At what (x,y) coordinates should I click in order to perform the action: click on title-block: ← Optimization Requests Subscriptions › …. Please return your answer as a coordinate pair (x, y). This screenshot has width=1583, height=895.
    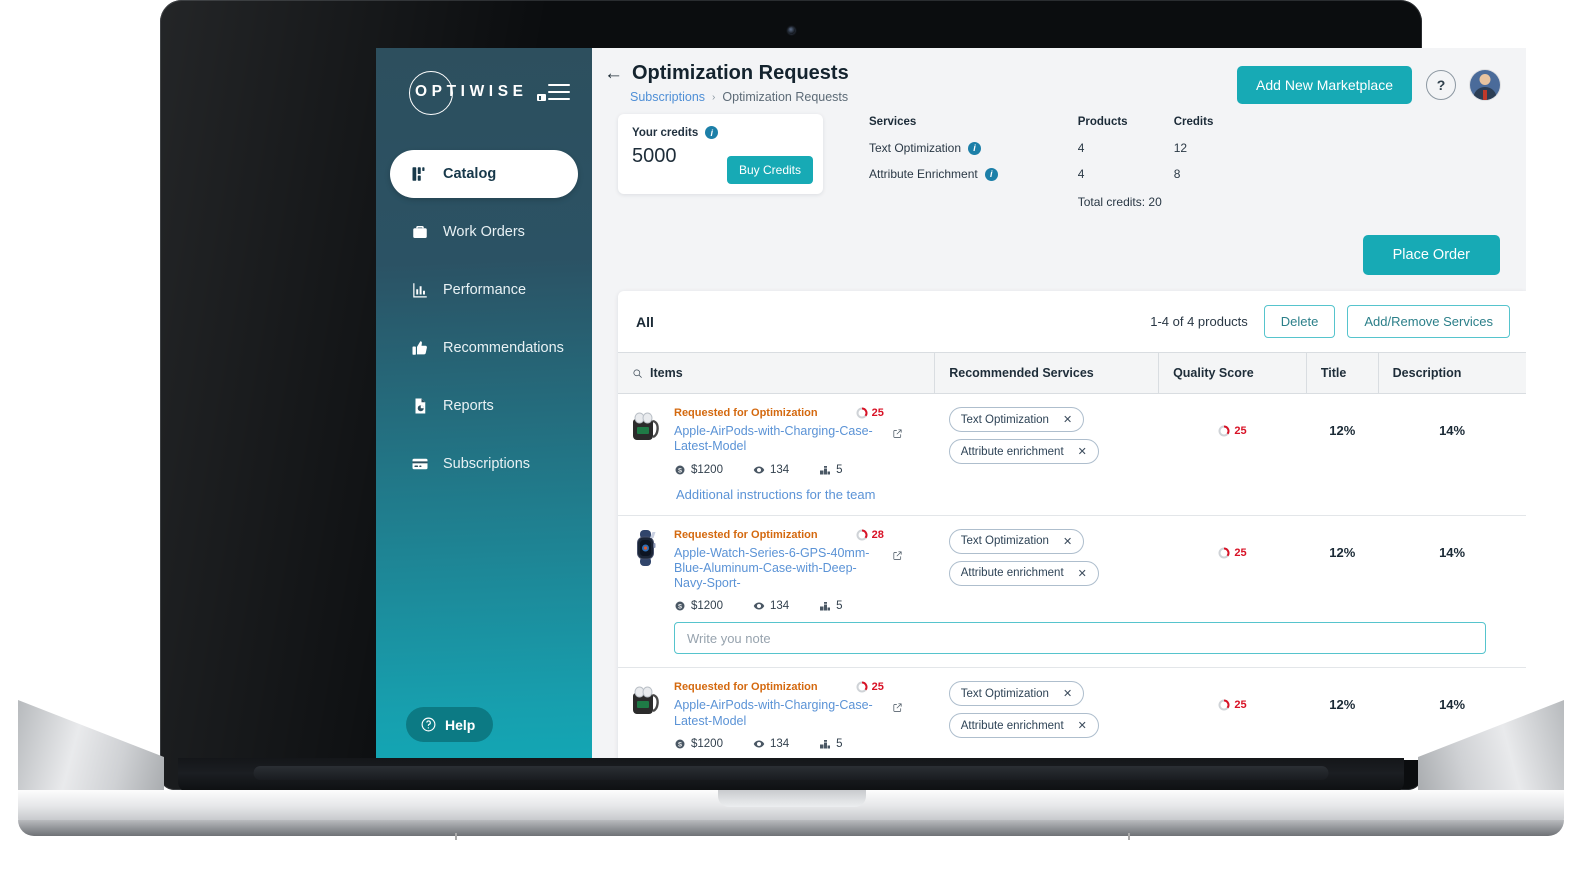
    Looking at the image, I should click on (726, 83).